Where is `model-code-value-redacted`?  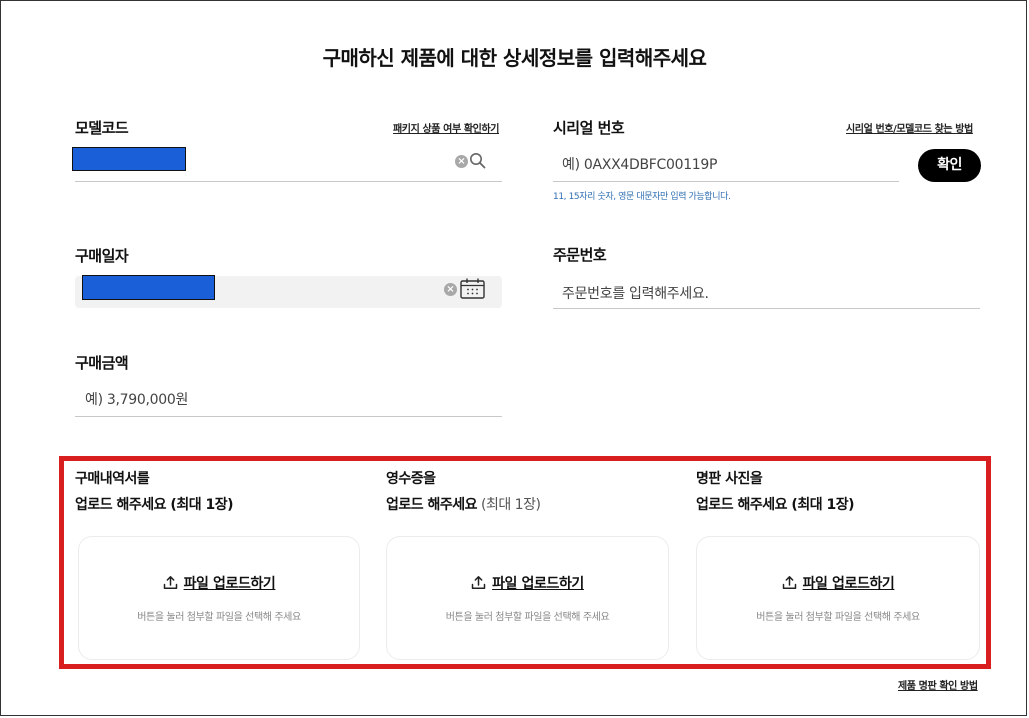
model-code-value-redacted is located at coordinates (129, 159).